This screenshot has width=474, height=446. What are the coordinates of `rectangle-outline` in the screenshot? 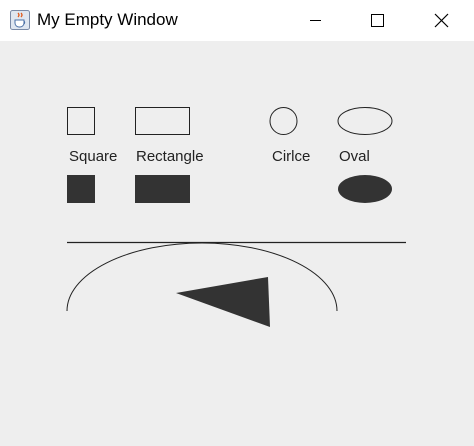 It's located at (162, 121).